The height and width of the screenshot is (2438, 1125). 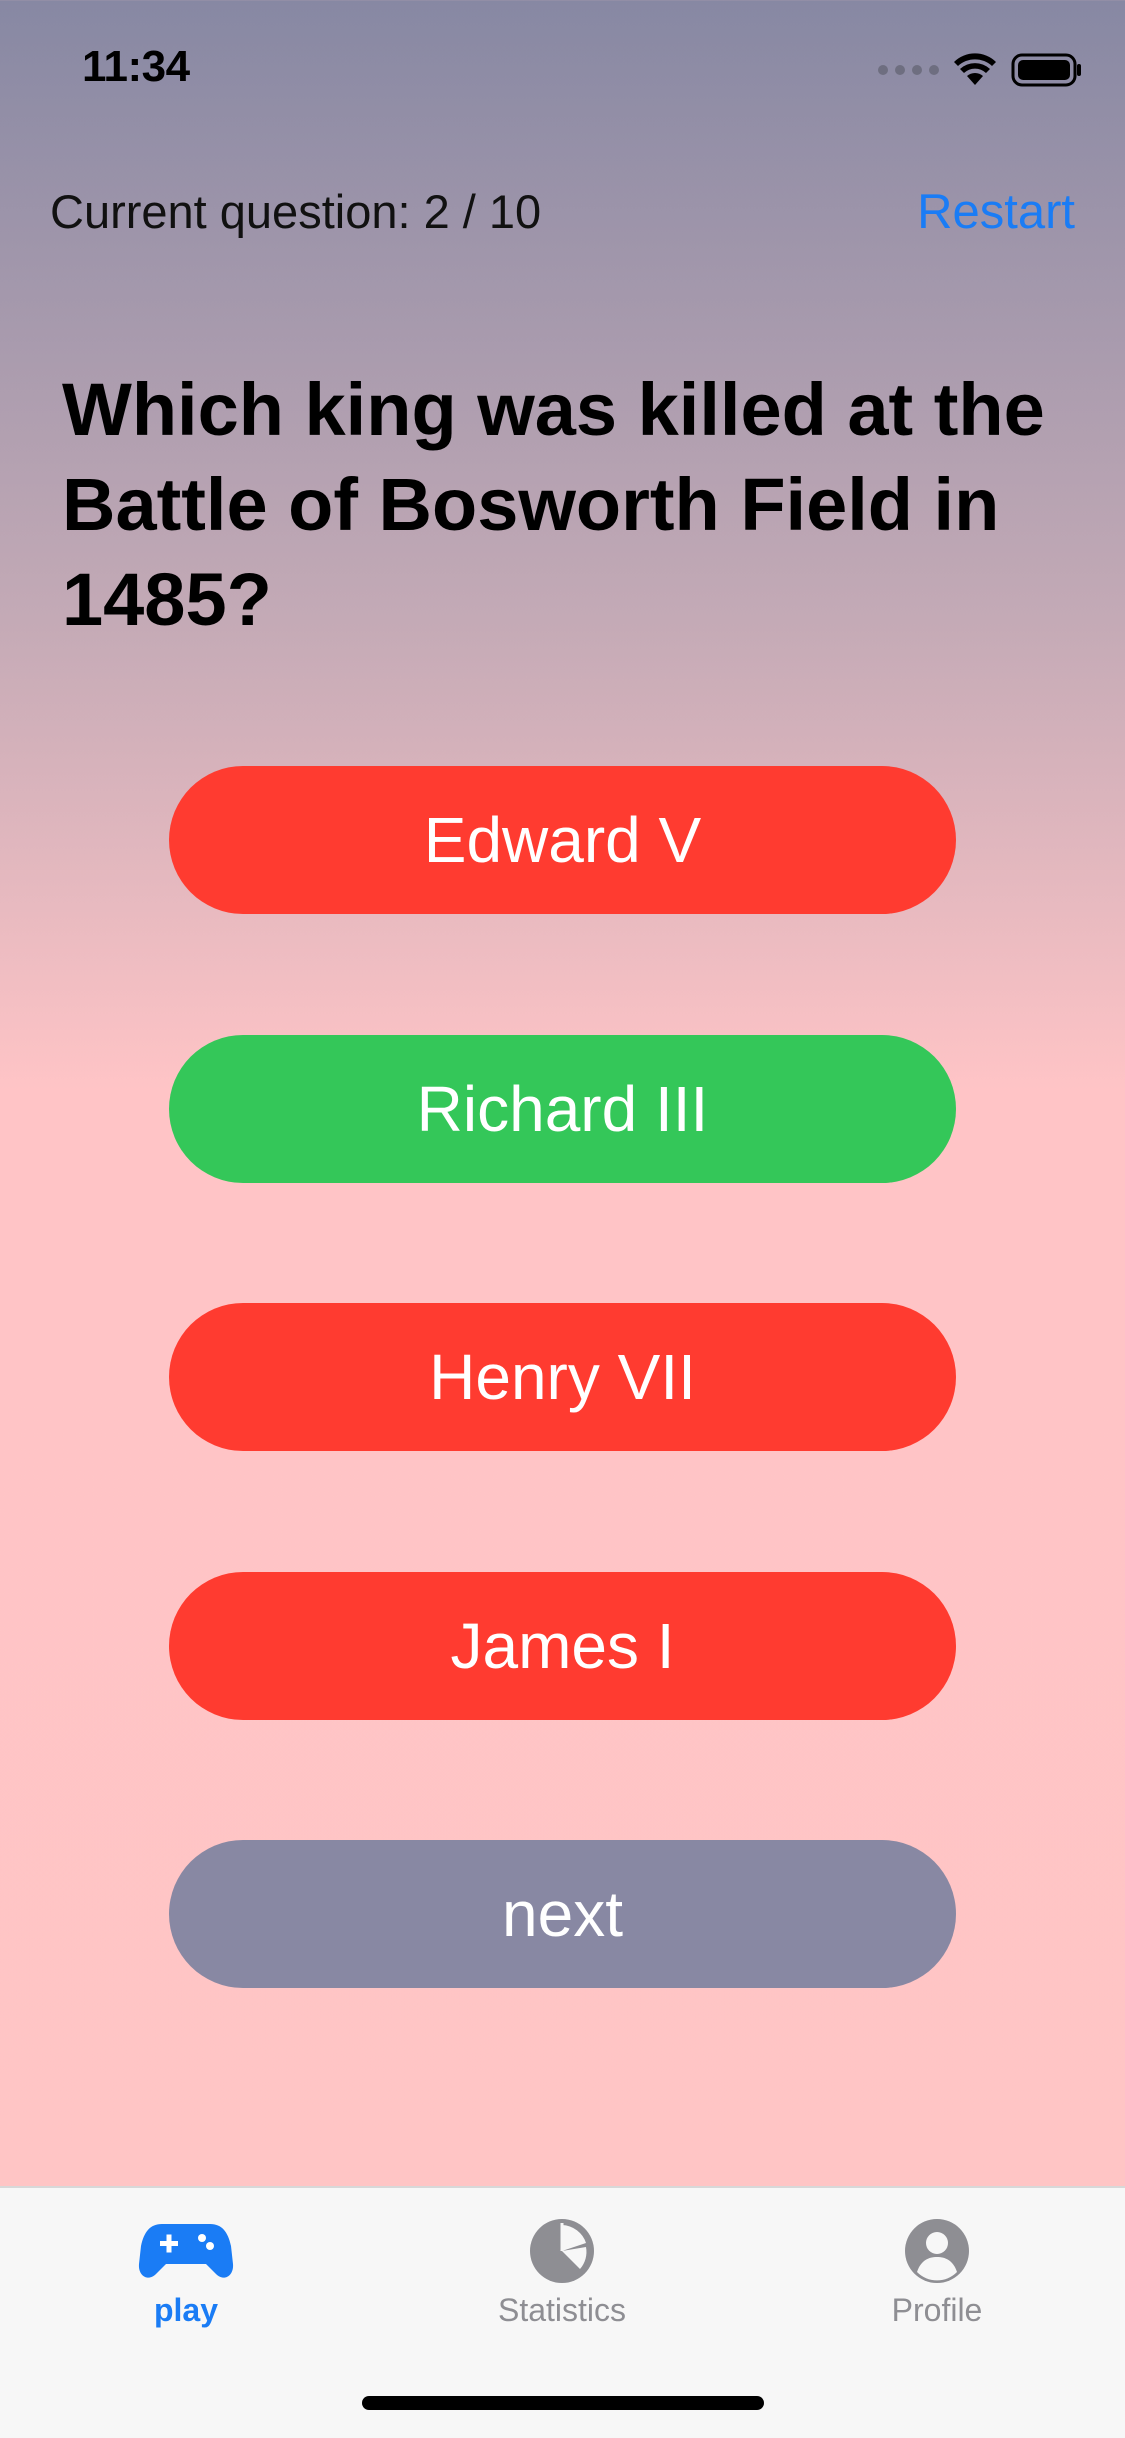 I want to click on tab-play-label: play, so click(x=186, y=2310).